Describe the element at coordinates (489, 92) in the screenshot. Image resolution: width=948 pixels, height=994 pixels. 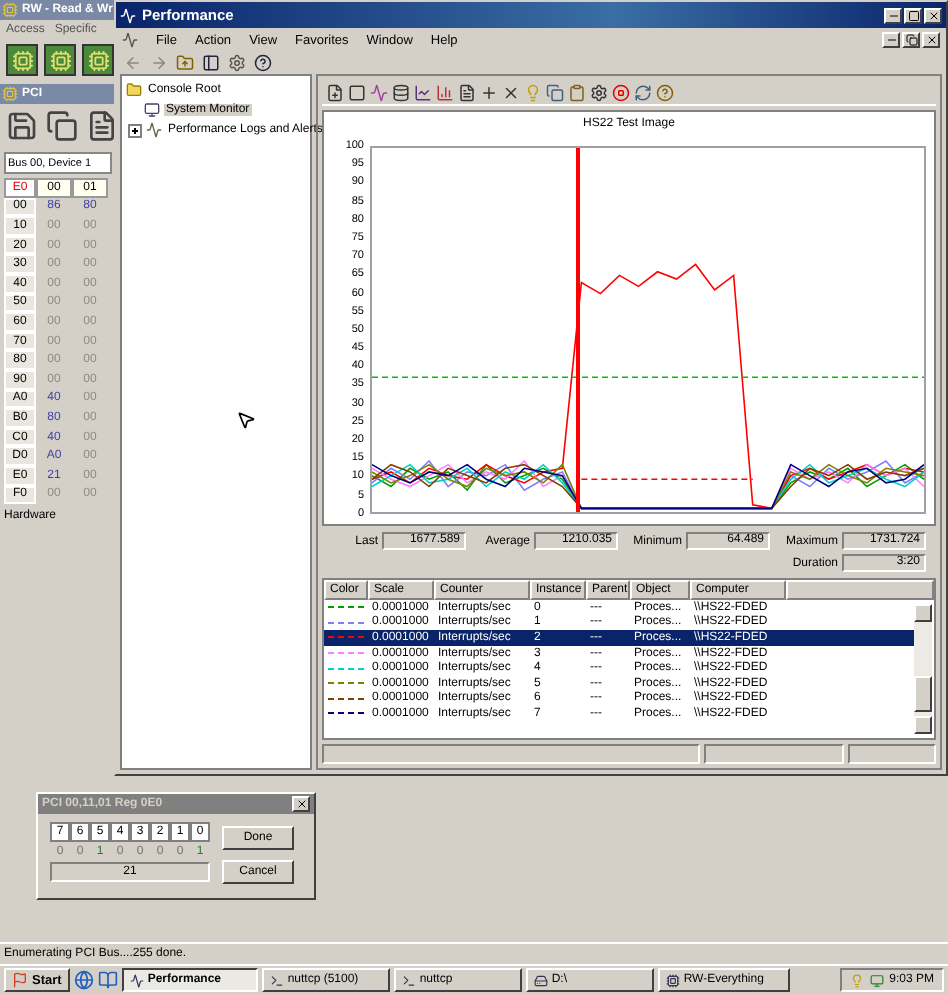
I see `add-icon` at that location.